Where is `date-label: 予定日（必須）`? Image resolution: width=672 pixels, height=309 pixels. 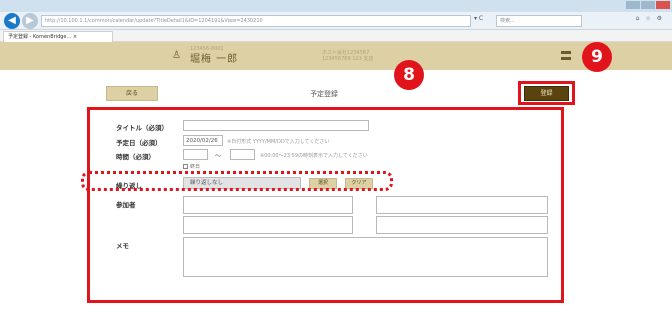
date-label: 予定日（必須） is located at coordinates (139, 143).